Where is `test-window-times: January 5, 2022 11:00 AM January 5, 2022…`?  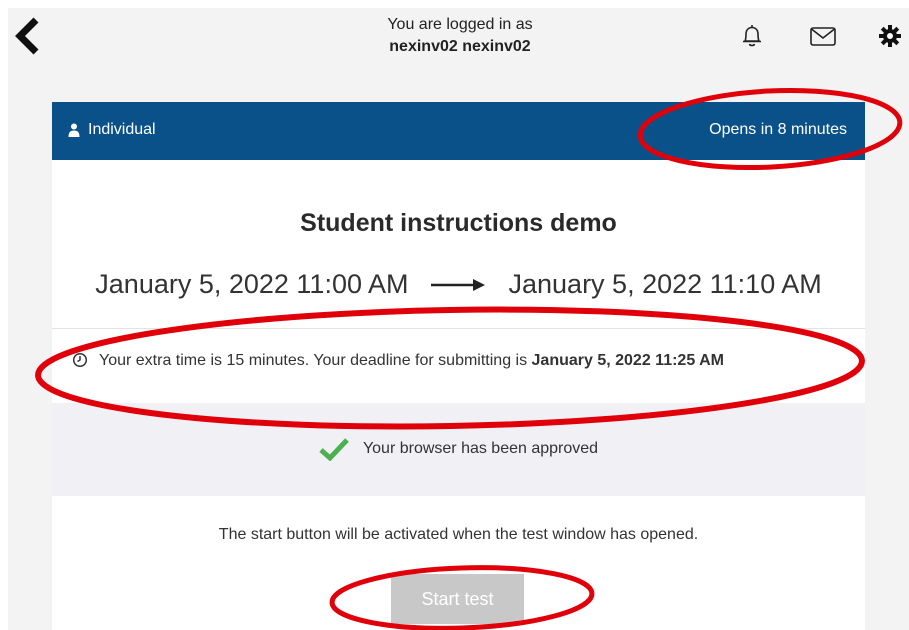 test-window-times: January 5, 2022 11:00 AM January 5, 2022… is located at coordinates (458, 284).